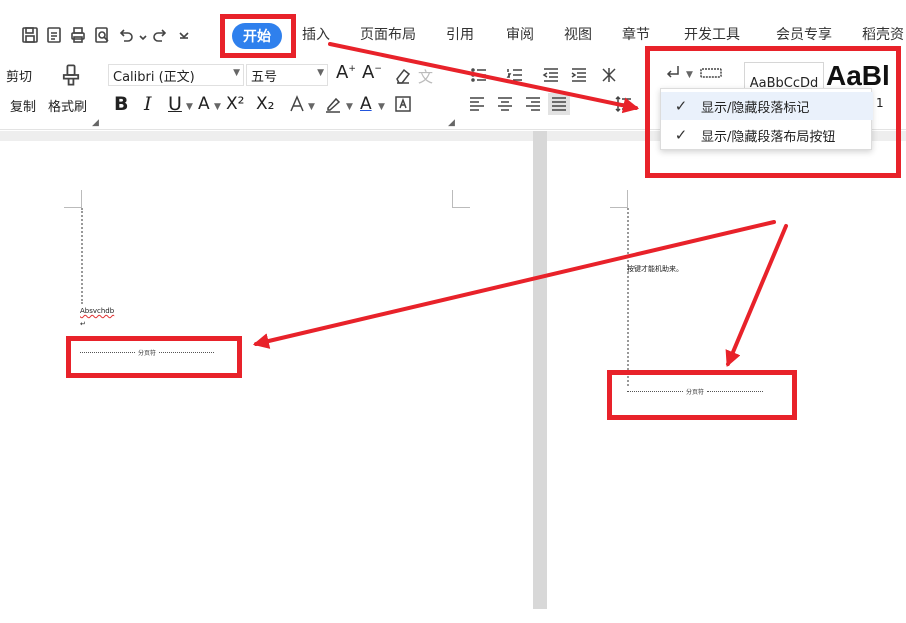 The image size is (906, 623). I want to click on align-center-icon, so click(505, 104).